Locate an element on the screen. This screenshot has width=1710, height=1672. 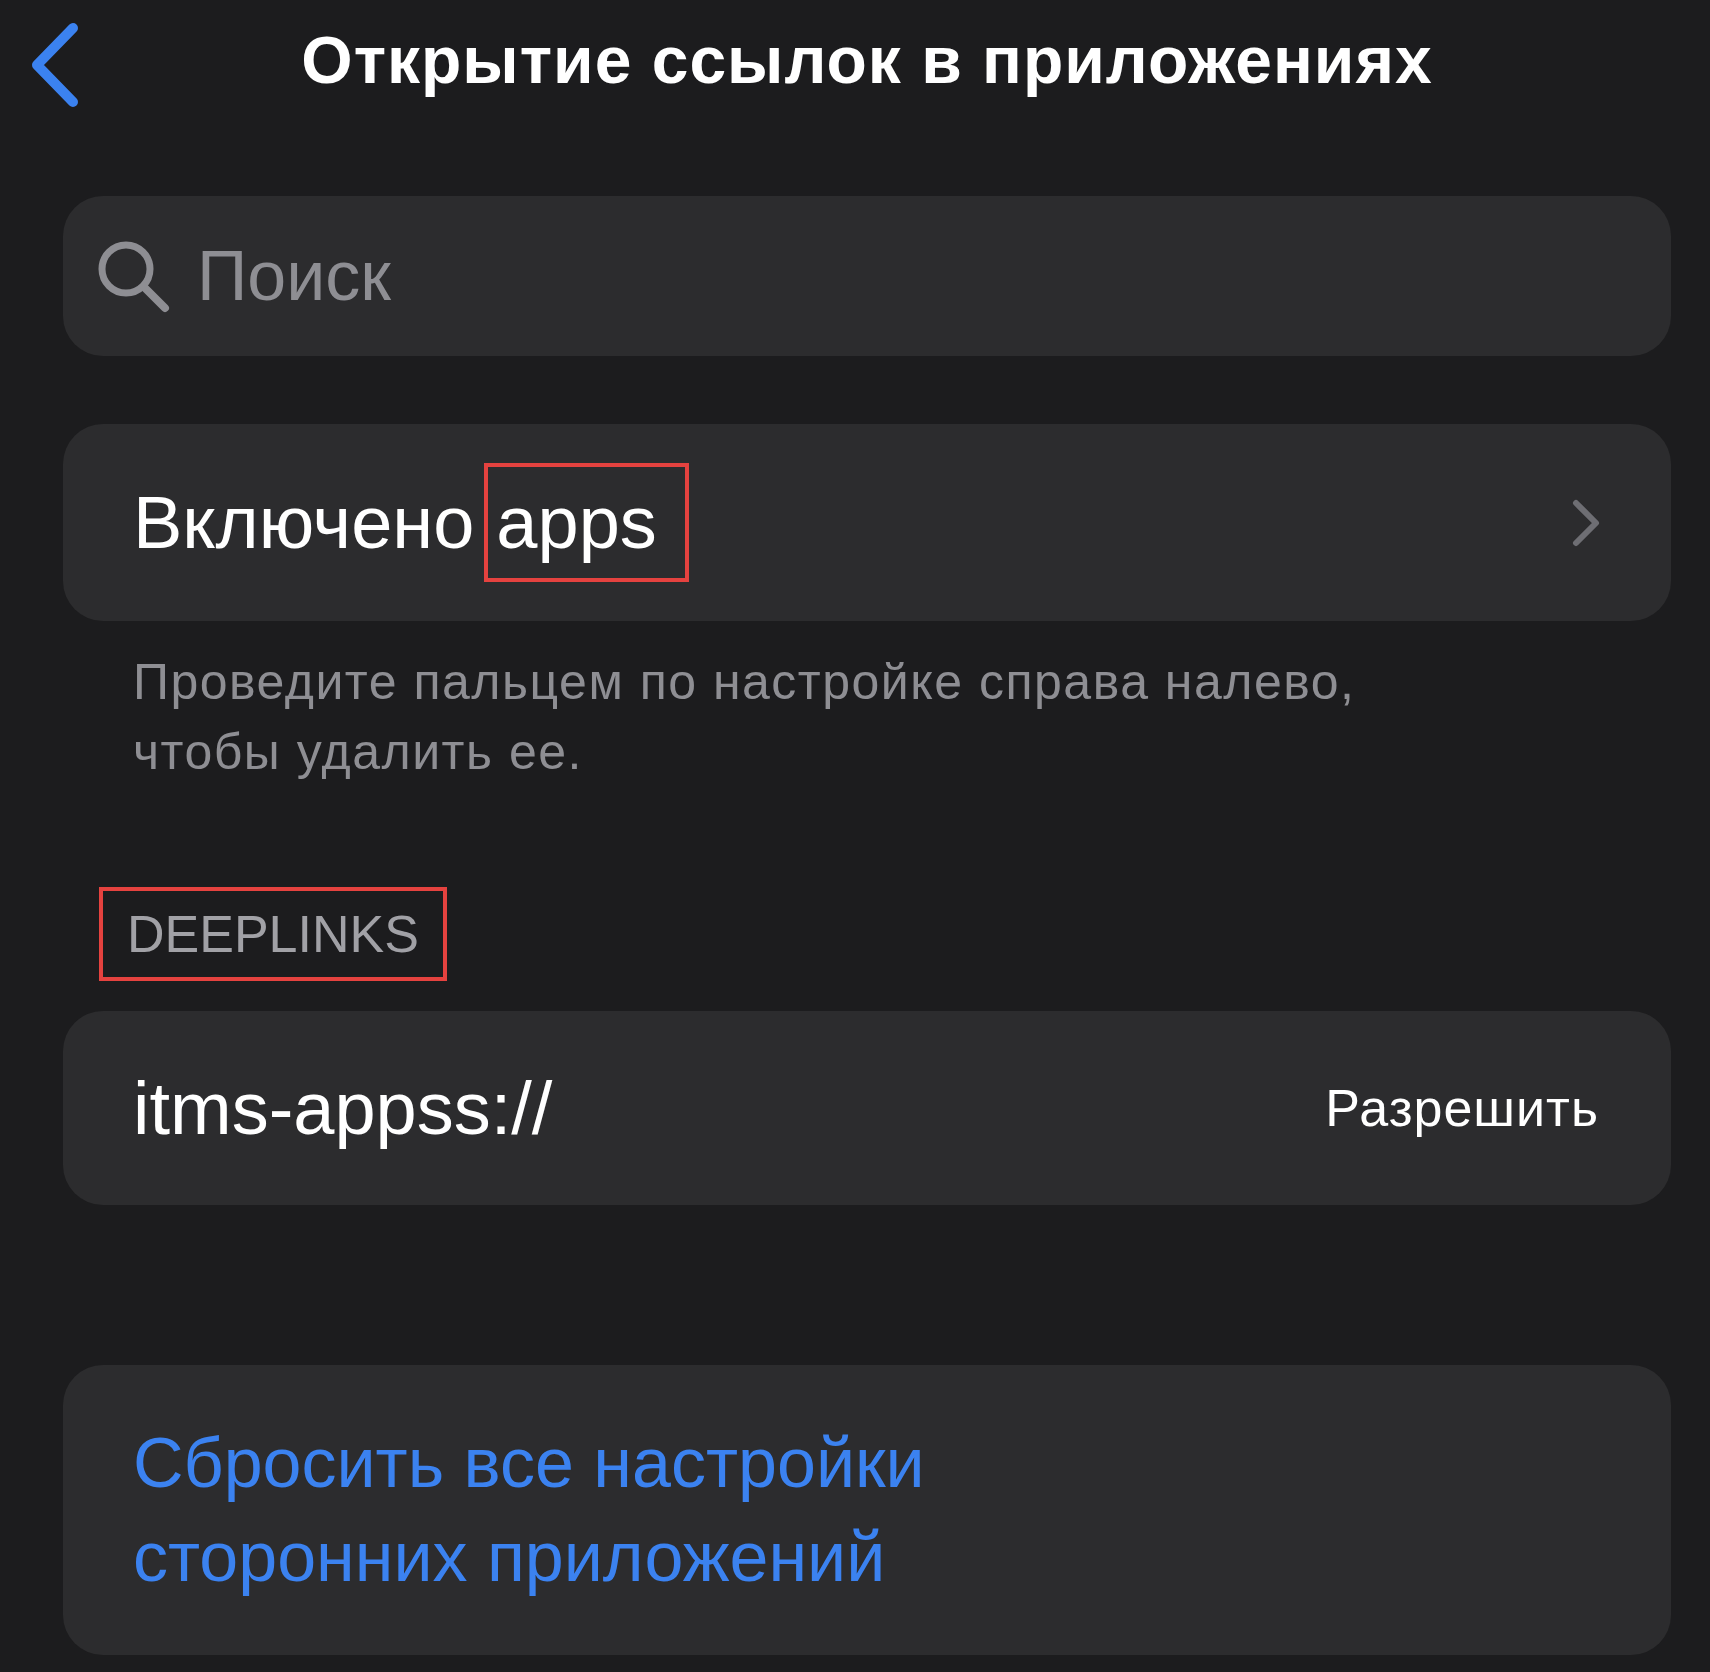
chevron-icon is located at coordinates (1586, 522).